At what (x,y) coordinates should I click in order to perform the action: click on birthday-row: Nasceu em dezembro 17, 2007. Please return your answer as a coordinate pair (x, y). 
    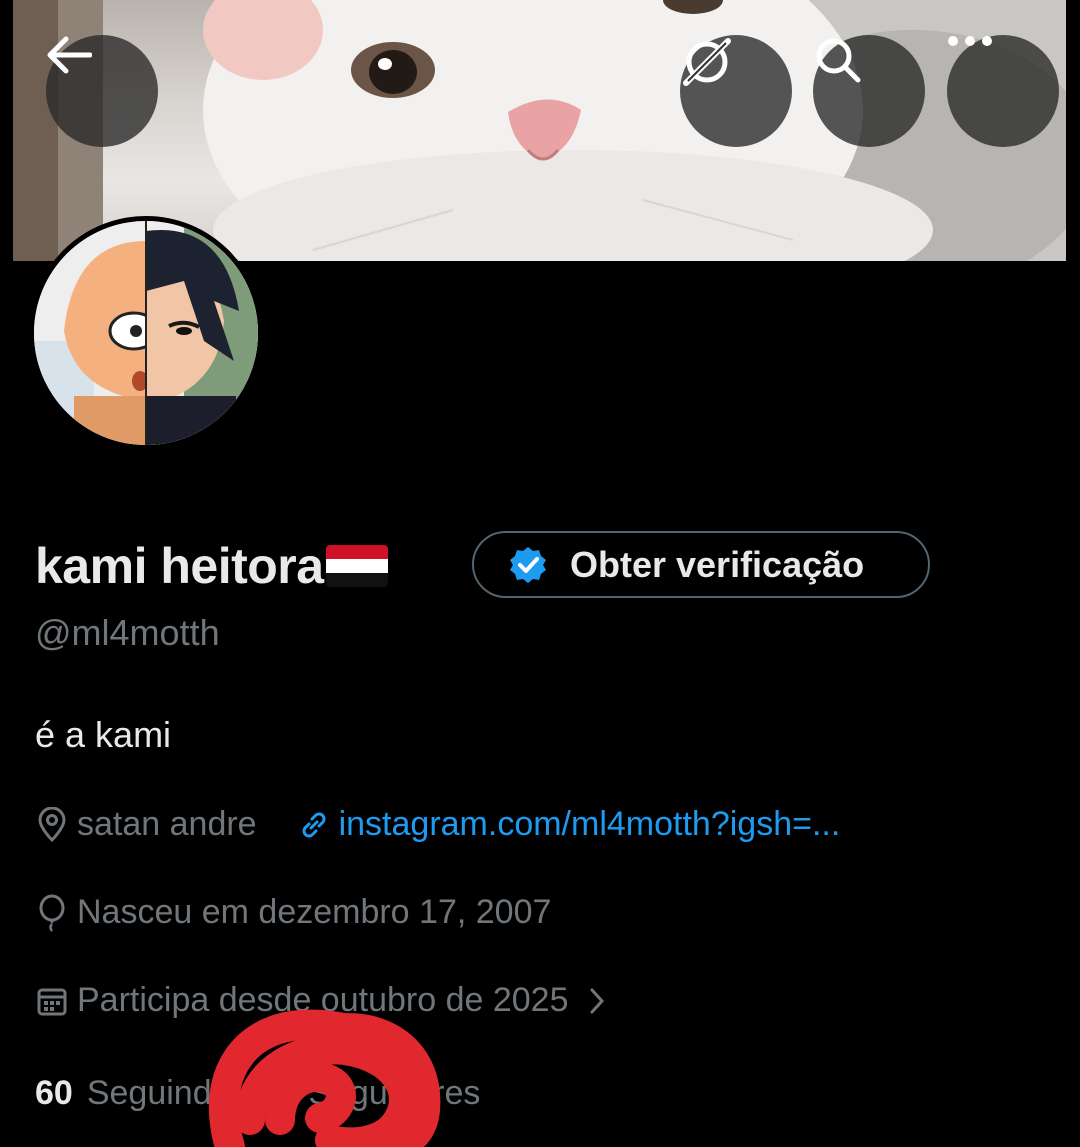
    Looking at the image, I should click on (293, 912).